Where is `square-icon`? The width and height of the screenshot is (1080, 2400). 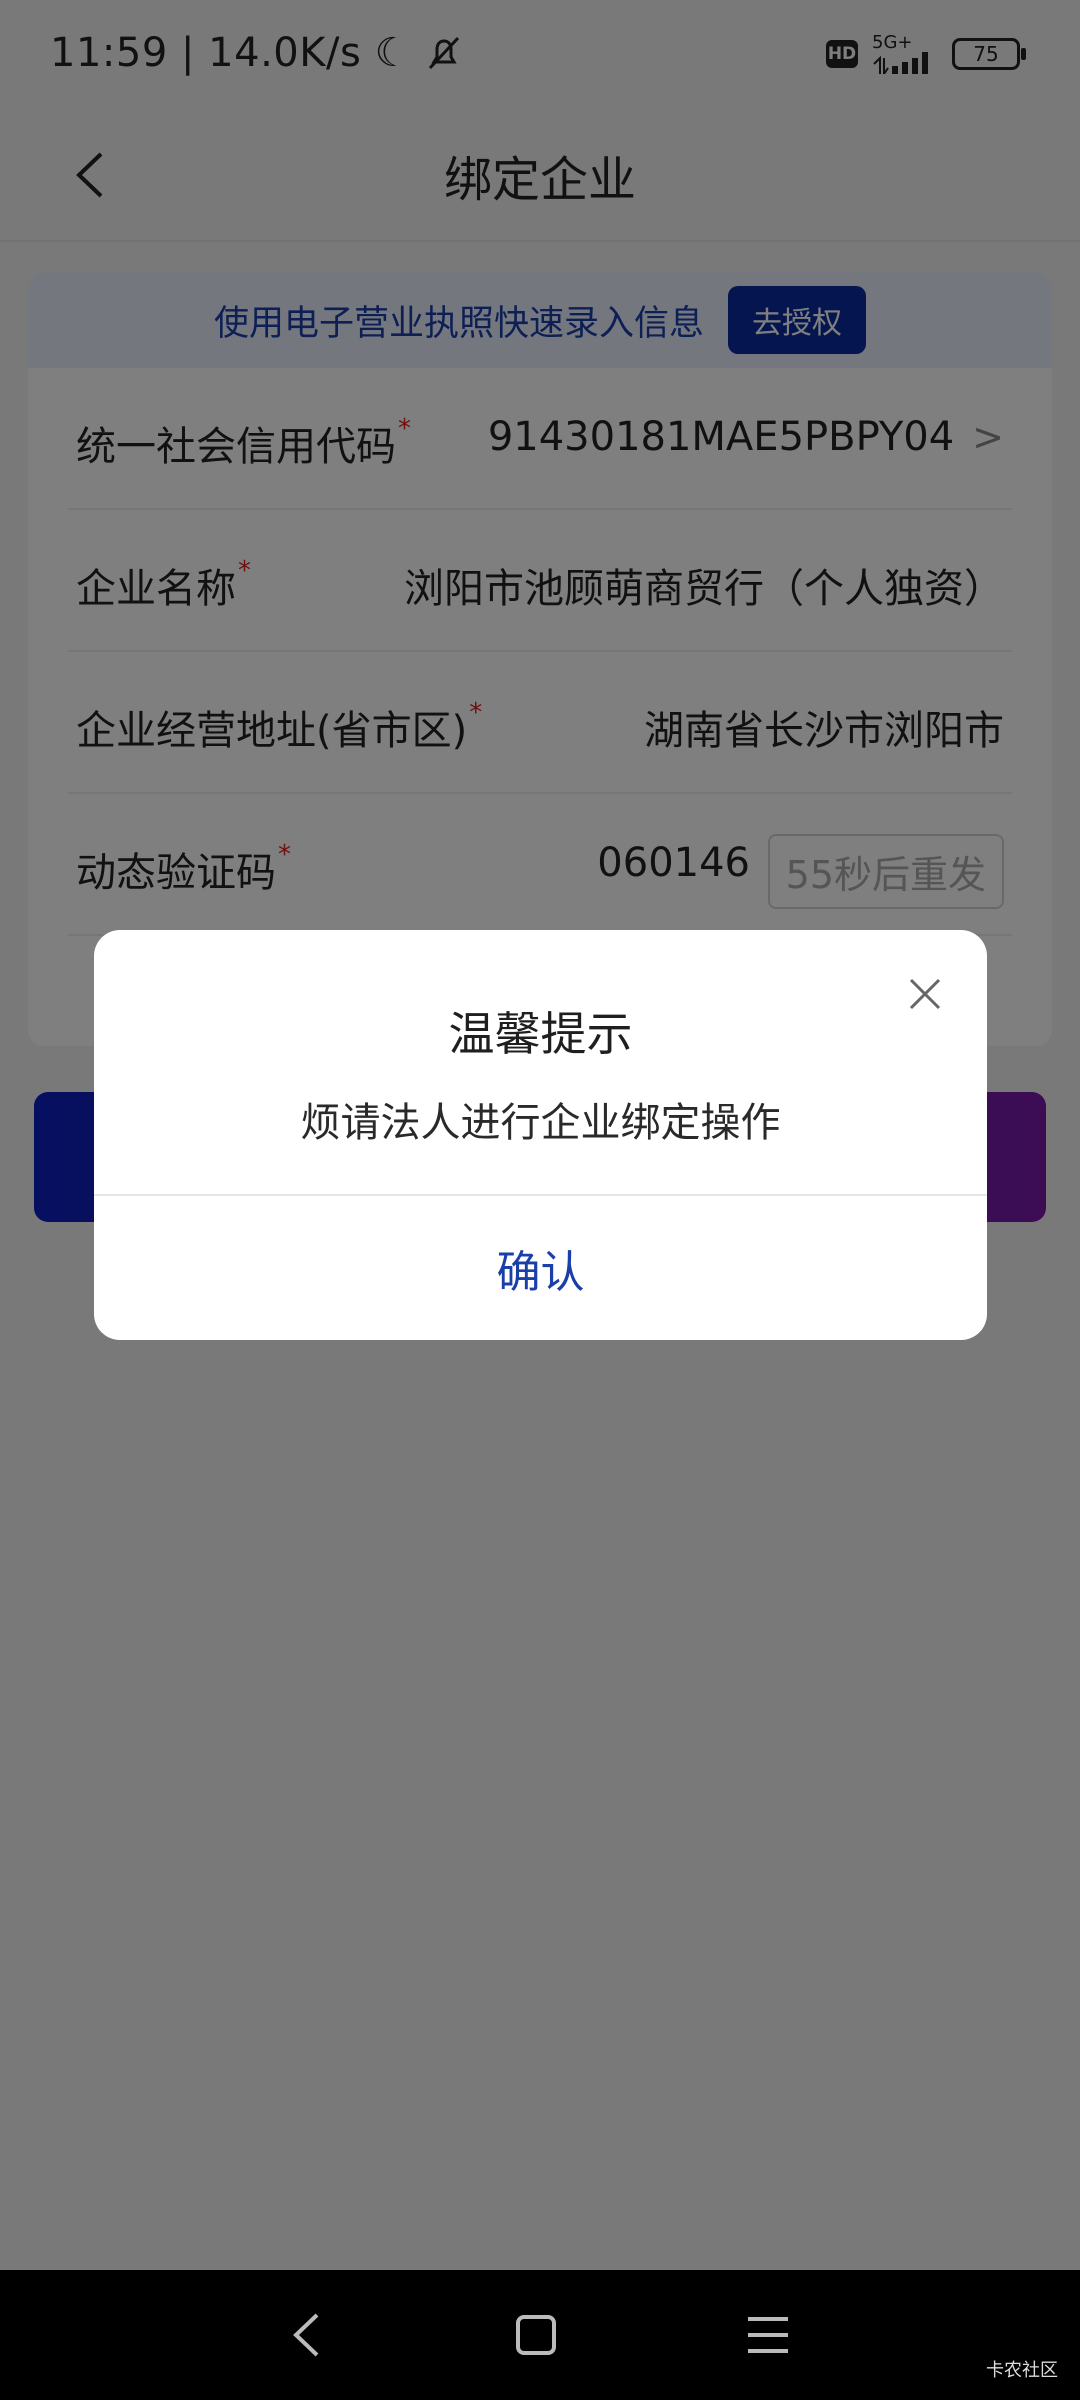
square-icon is located at coordinates (536, 2335).